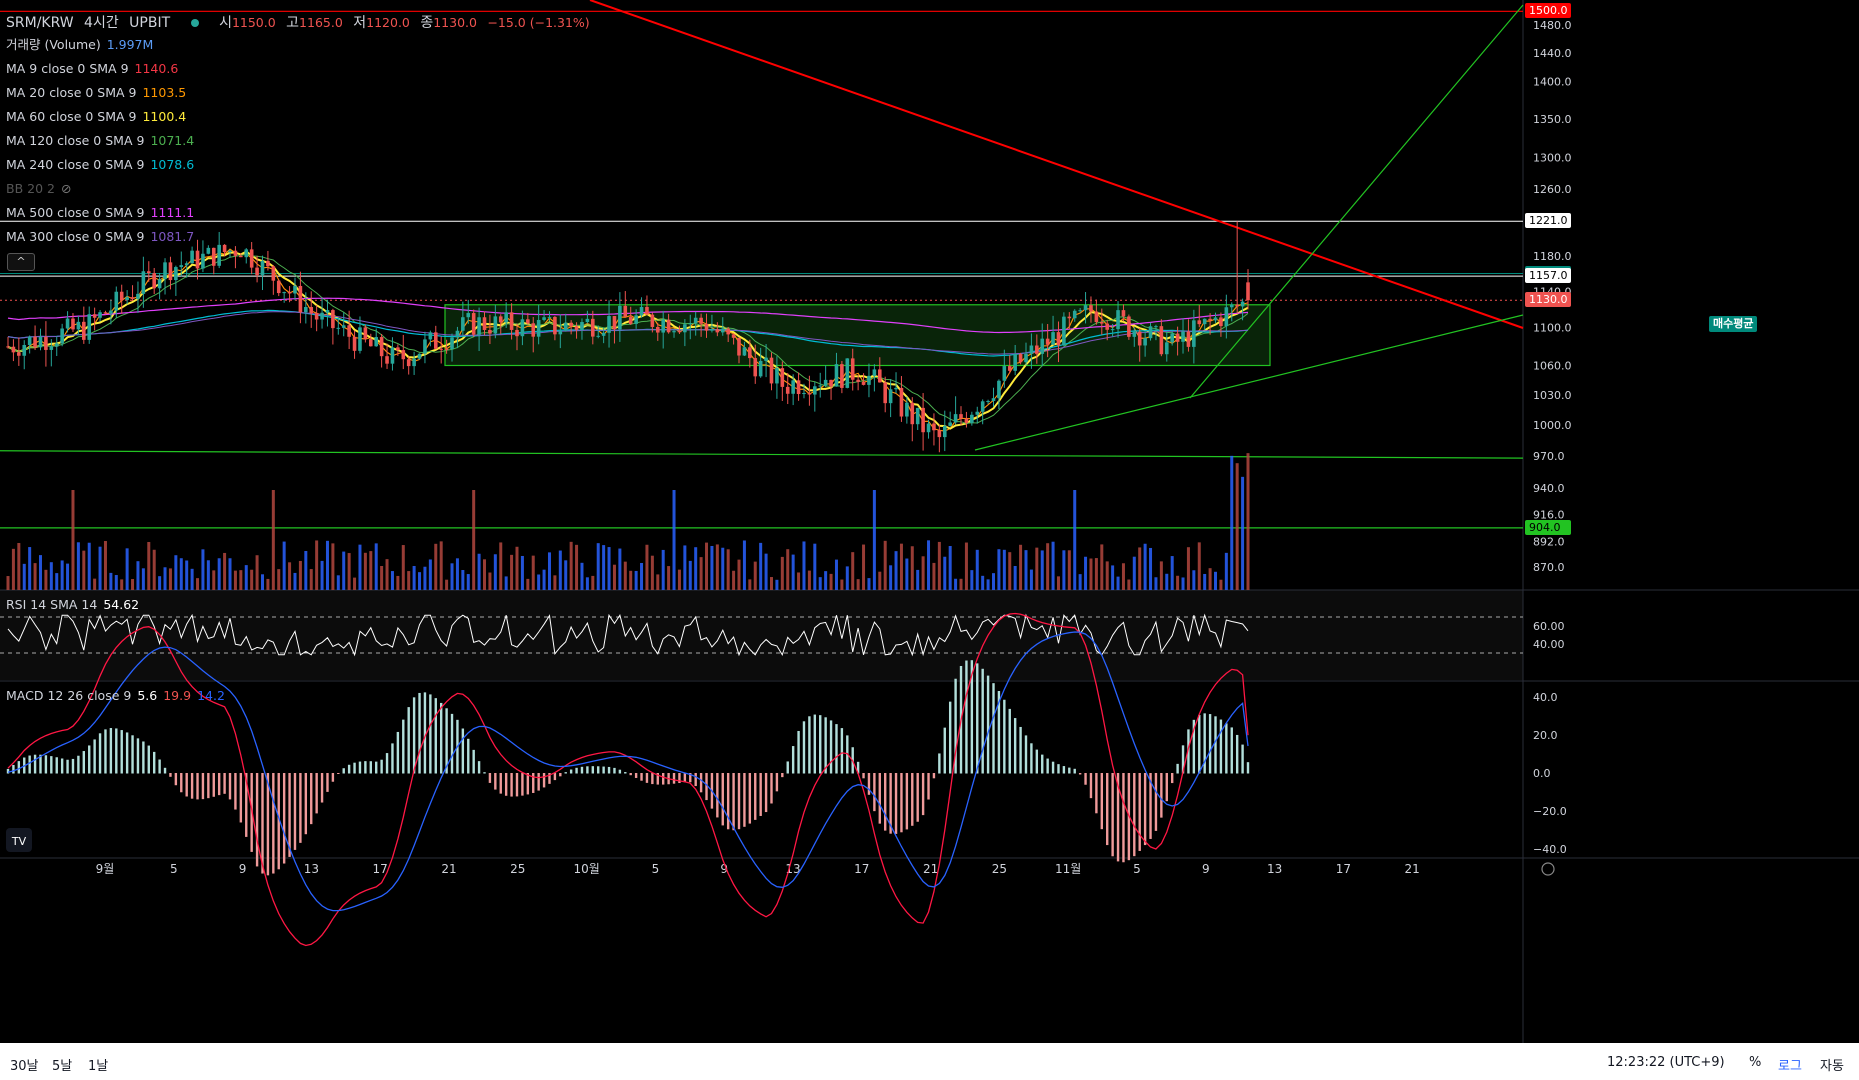  Describe the element at coordinates (72, 605) in the screenshot. I see `rsi-legend: RSI 14 SMA 14 54.62` at that location.